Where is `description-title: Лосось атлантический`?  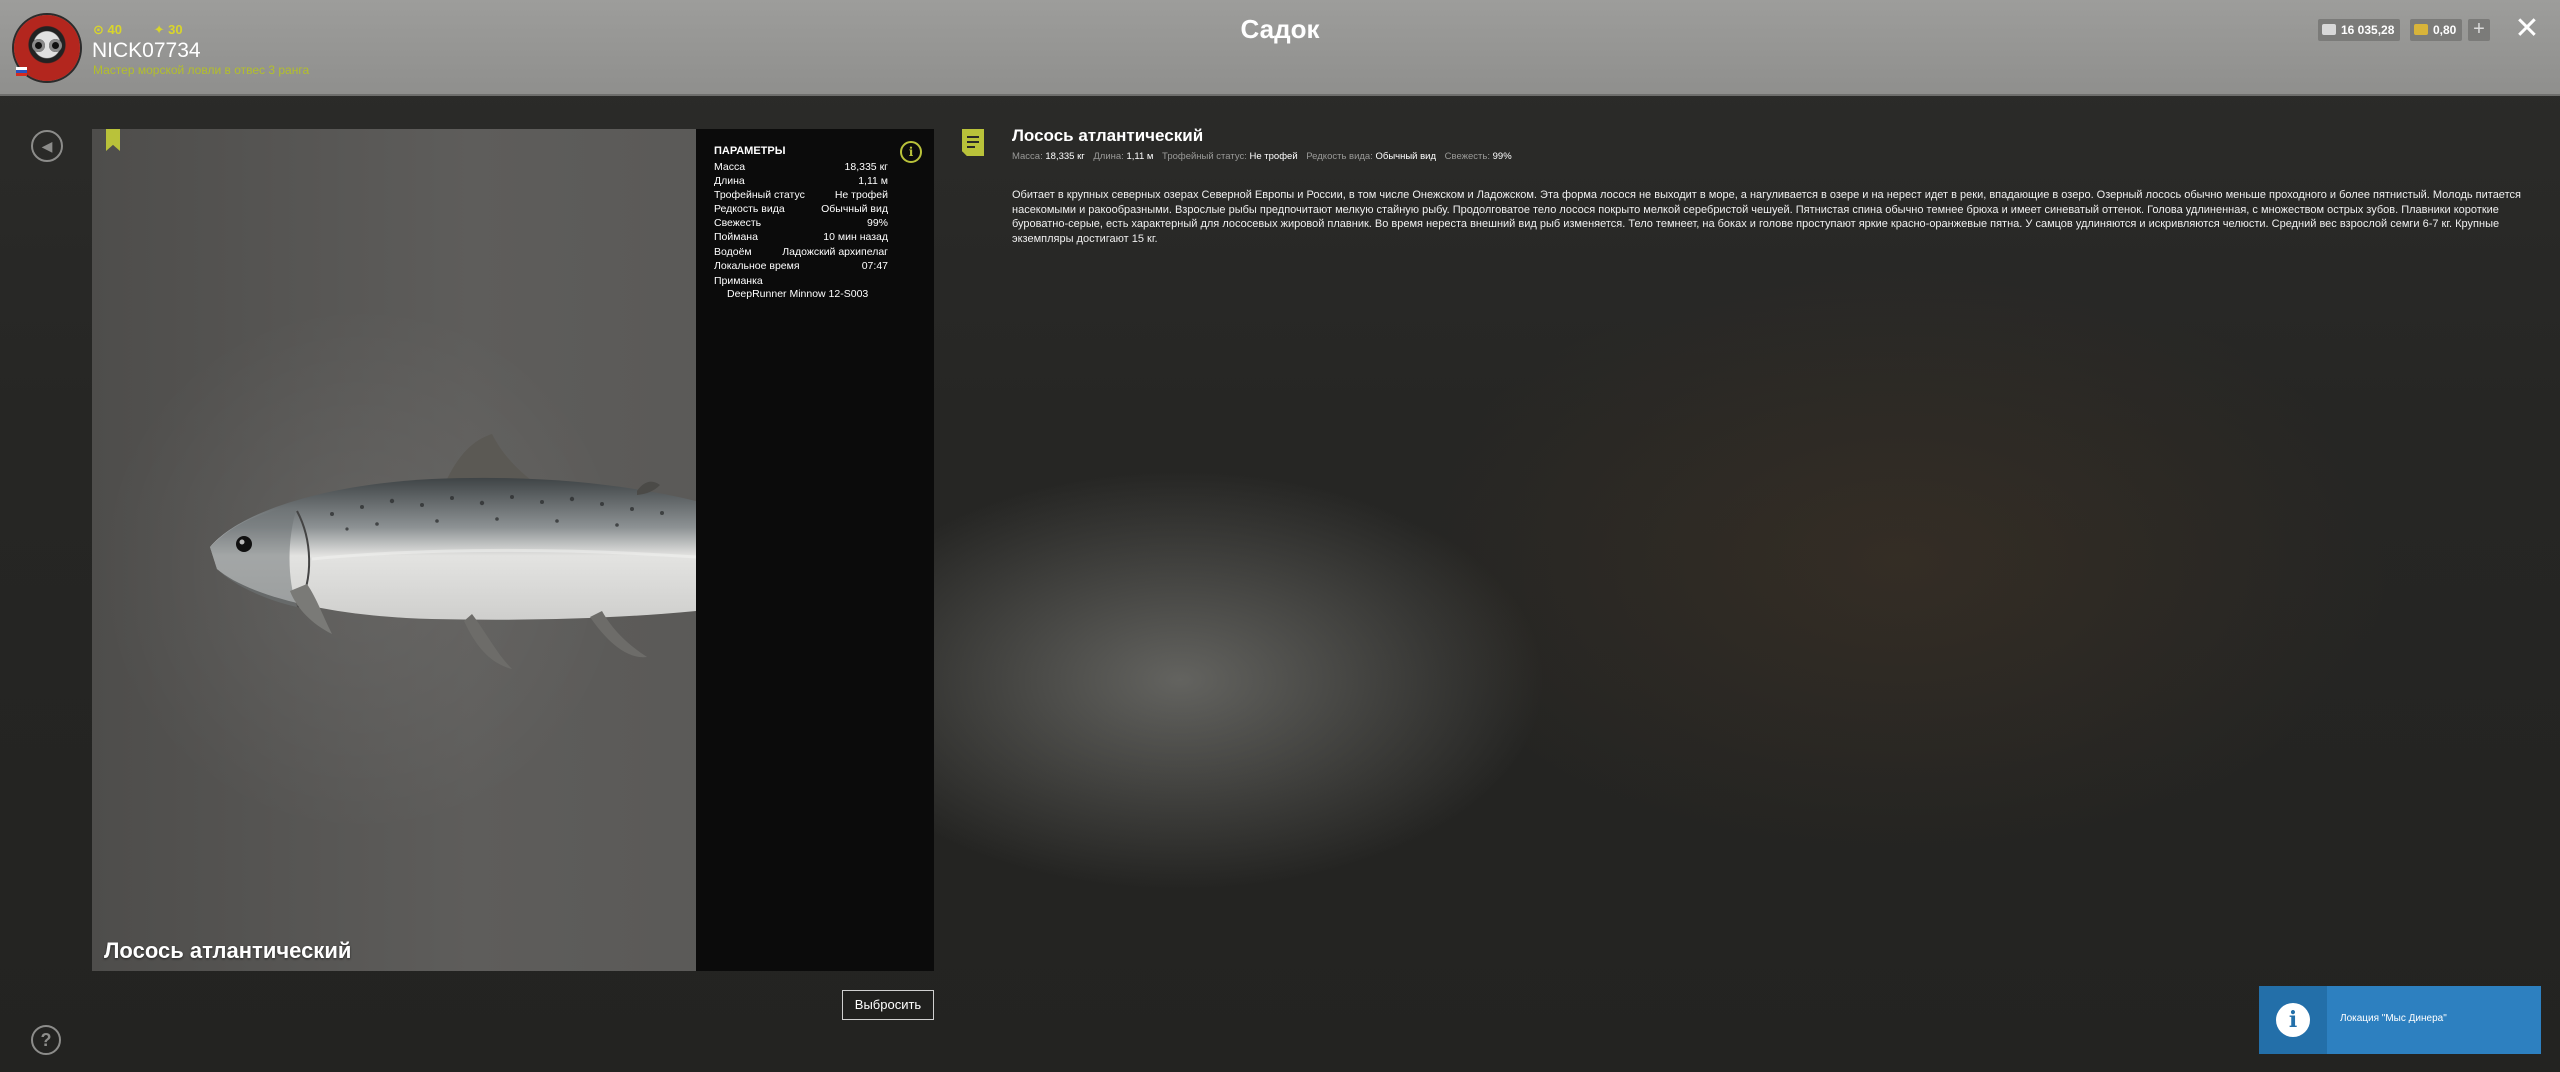 description-title: Лосось атлантический is located at coordinates (1108, 135).